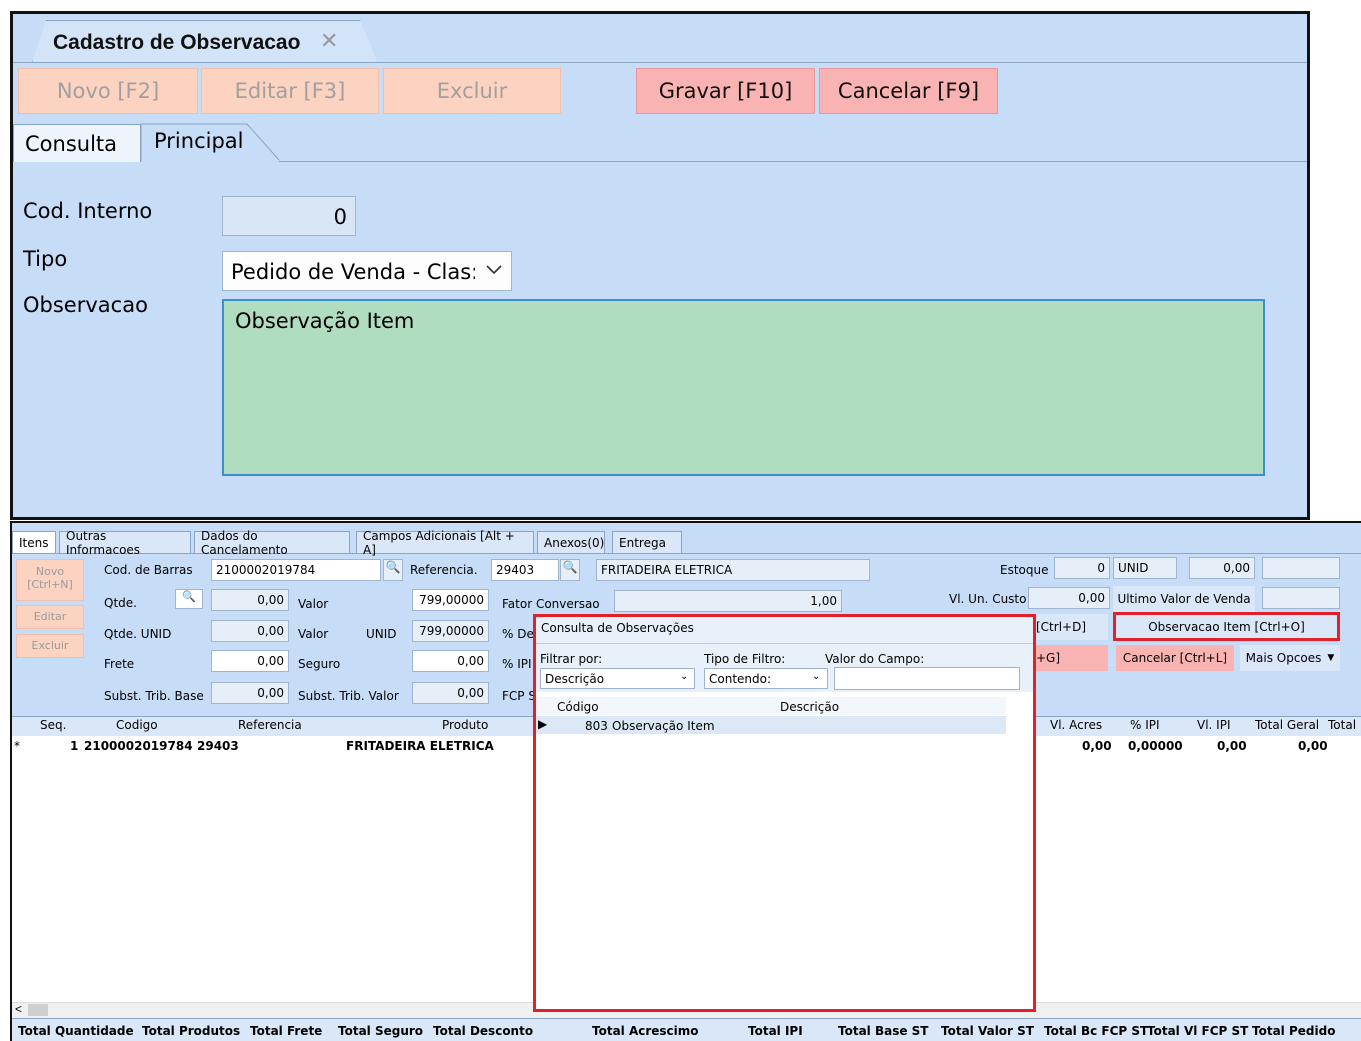  What do you see at coordinates (988, 599) in the screenshot?
I see `vl-un-custo-label: Vl. Un. Custo` at bounding box center [988, 599].